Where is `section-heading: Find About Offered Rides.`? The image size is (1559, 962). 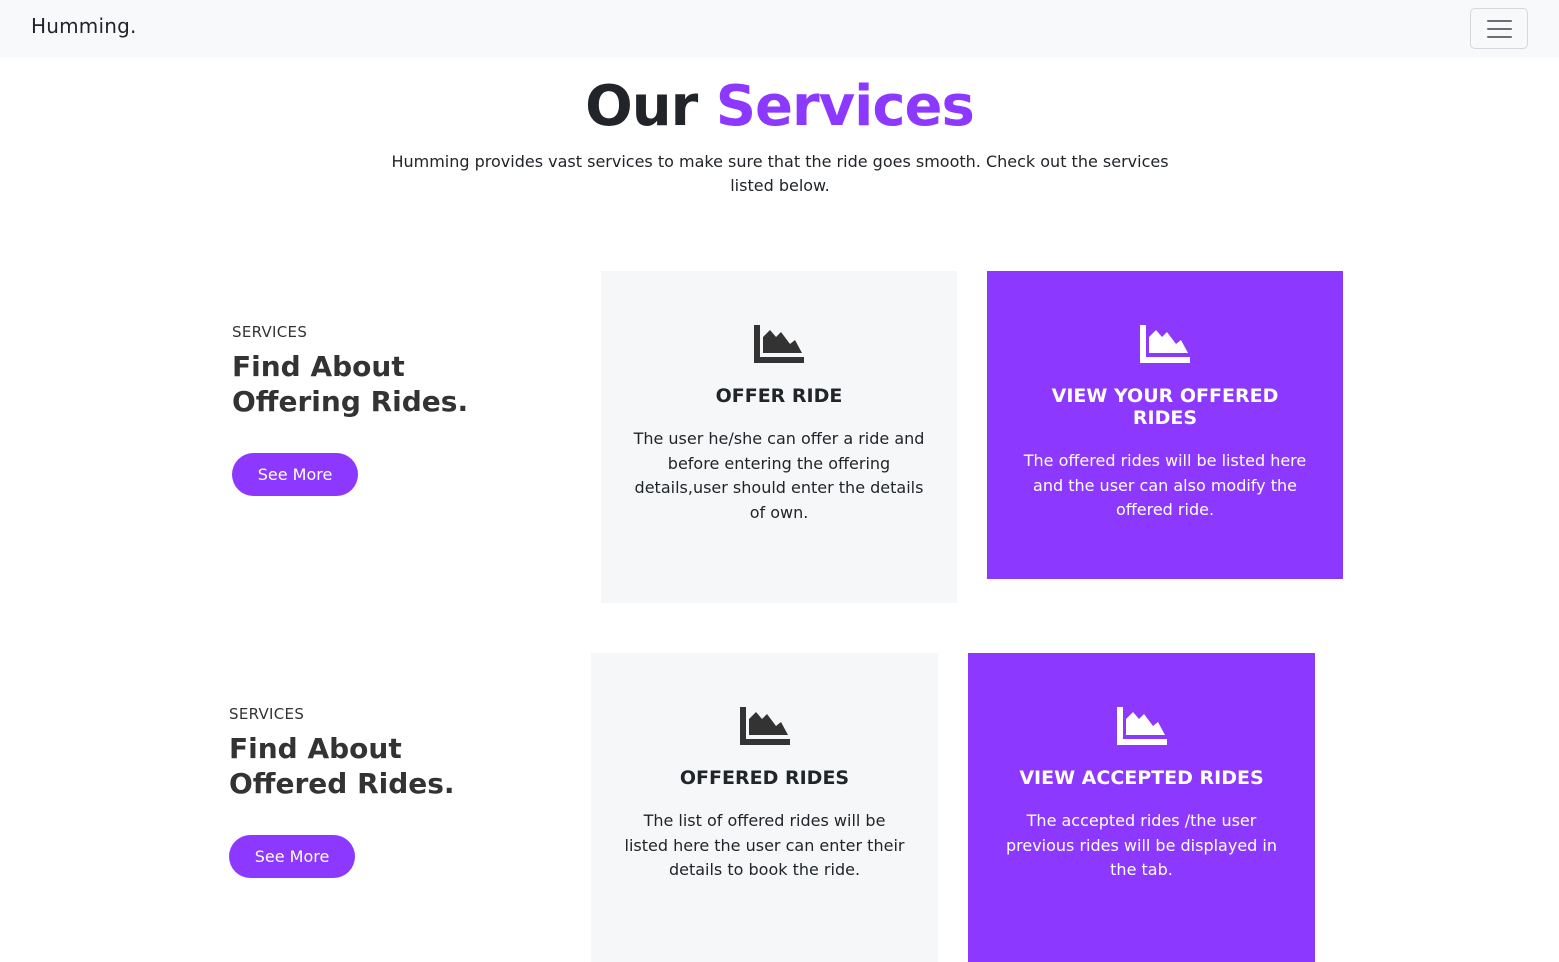
section-heading: Find About Offered Rides. is located at coordinates (342, 766).